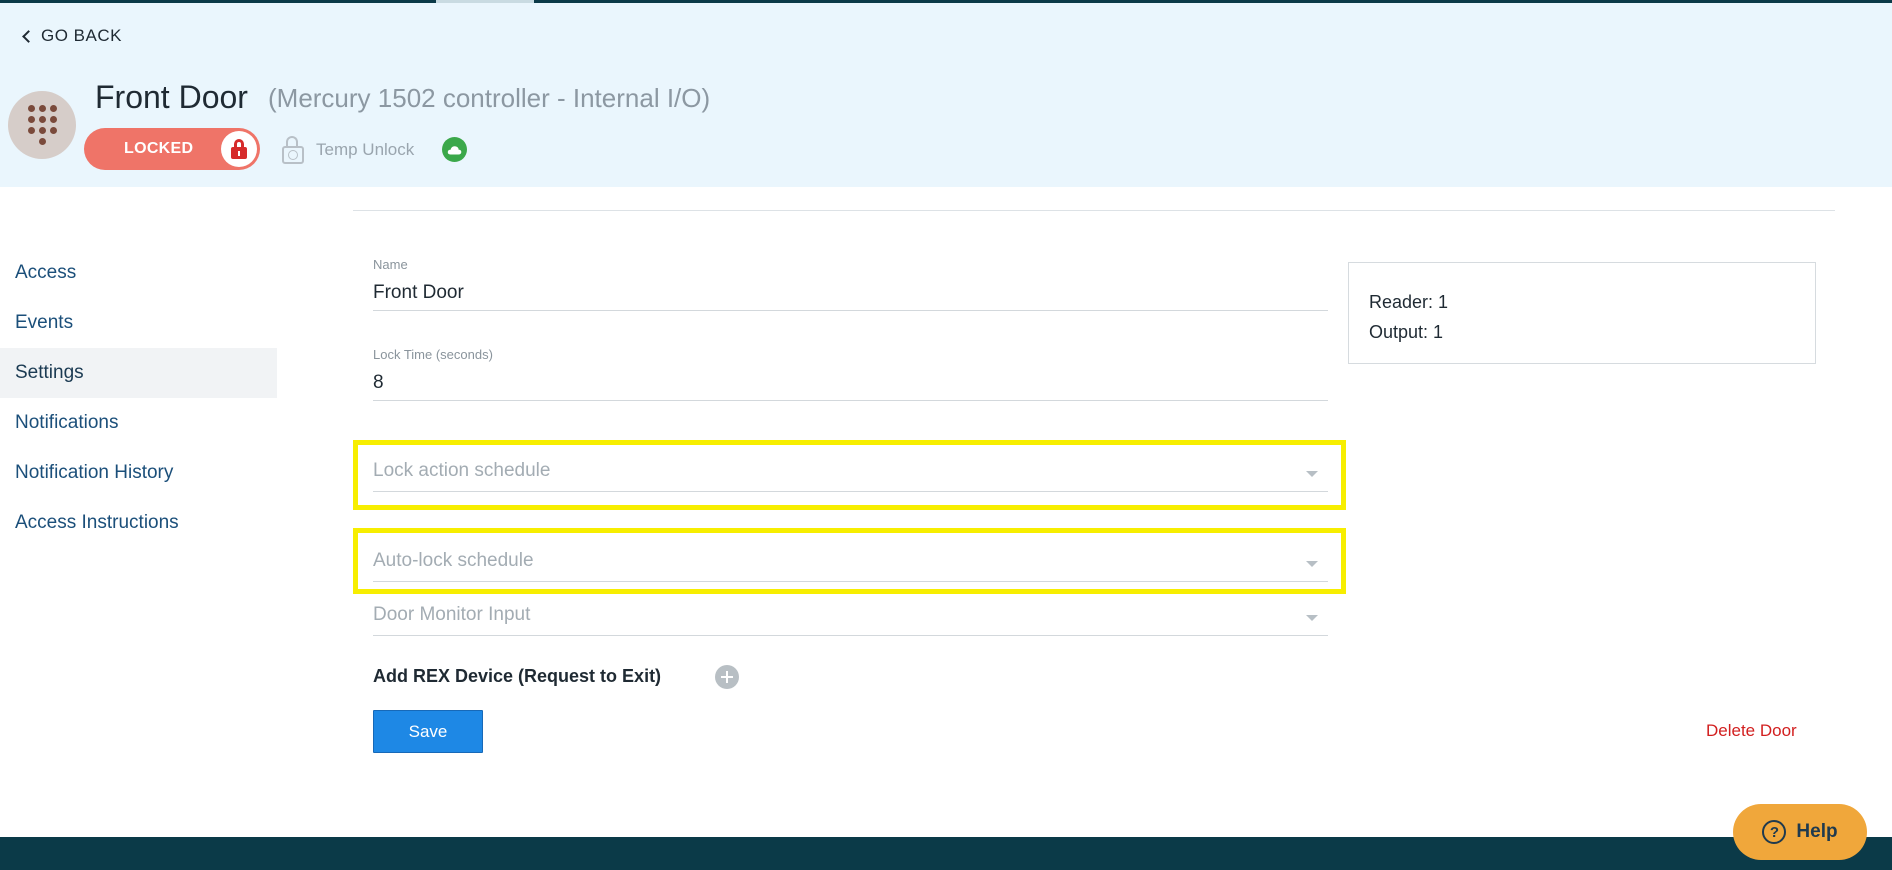  What do you see at coordinates (81, 35) in the screenshot?
I see `go-back-label: GO BACK` at bounding box center [81, 35].